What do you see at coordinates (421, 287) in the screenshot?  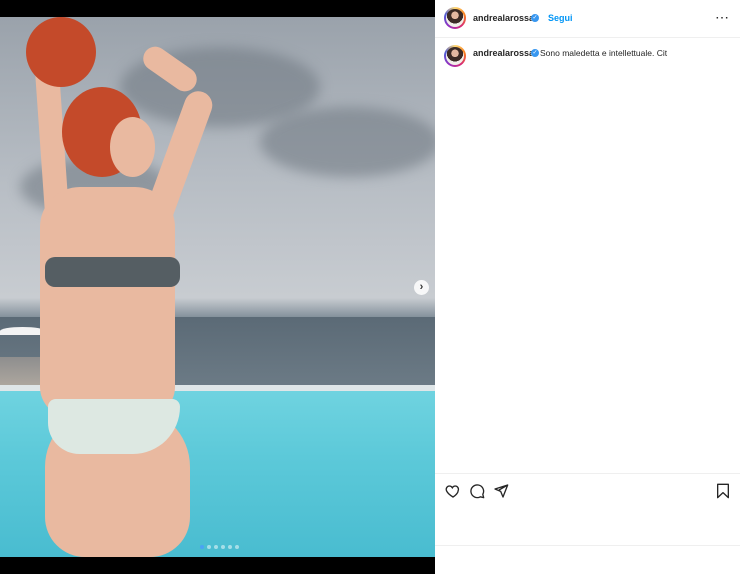 I see `next-slide-button: ›` at bounding box center [421, 287].